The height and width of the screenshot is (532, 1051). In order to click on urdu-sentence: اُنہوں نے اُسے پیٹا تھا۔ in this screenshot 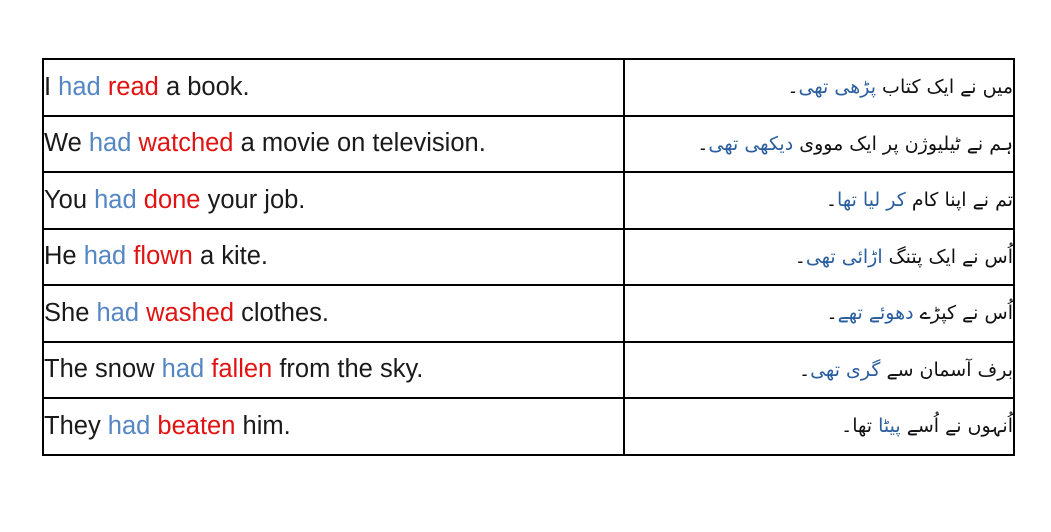, I will do `click(927, 426)`.